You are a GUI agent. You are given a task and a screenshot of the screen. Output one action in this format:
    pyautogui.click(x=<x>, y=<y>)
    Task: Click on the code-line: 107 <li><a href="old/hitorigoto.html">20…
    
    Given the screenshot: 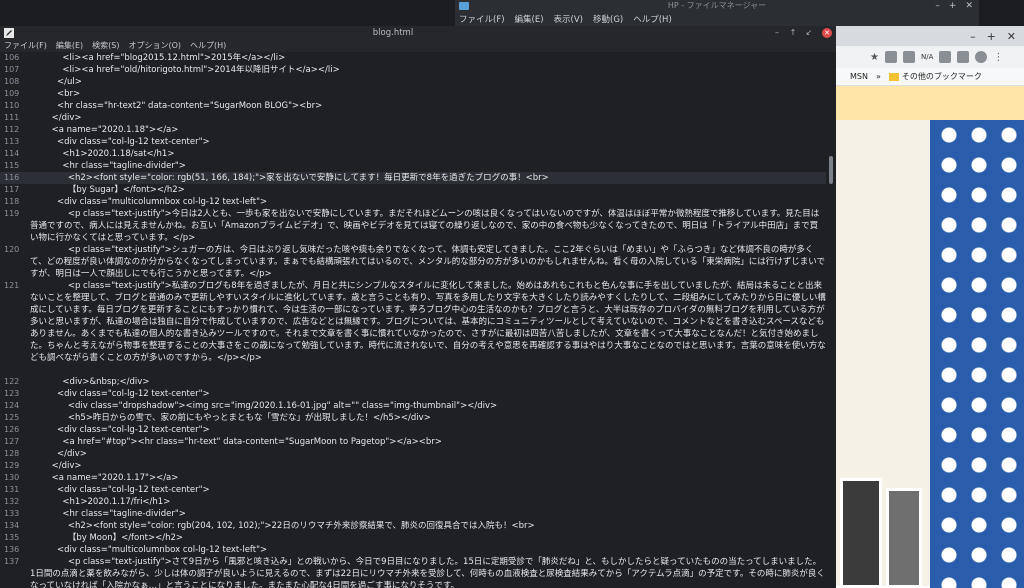 What is the action you would take?
    pyautogui.click(x=413, y=70)
    